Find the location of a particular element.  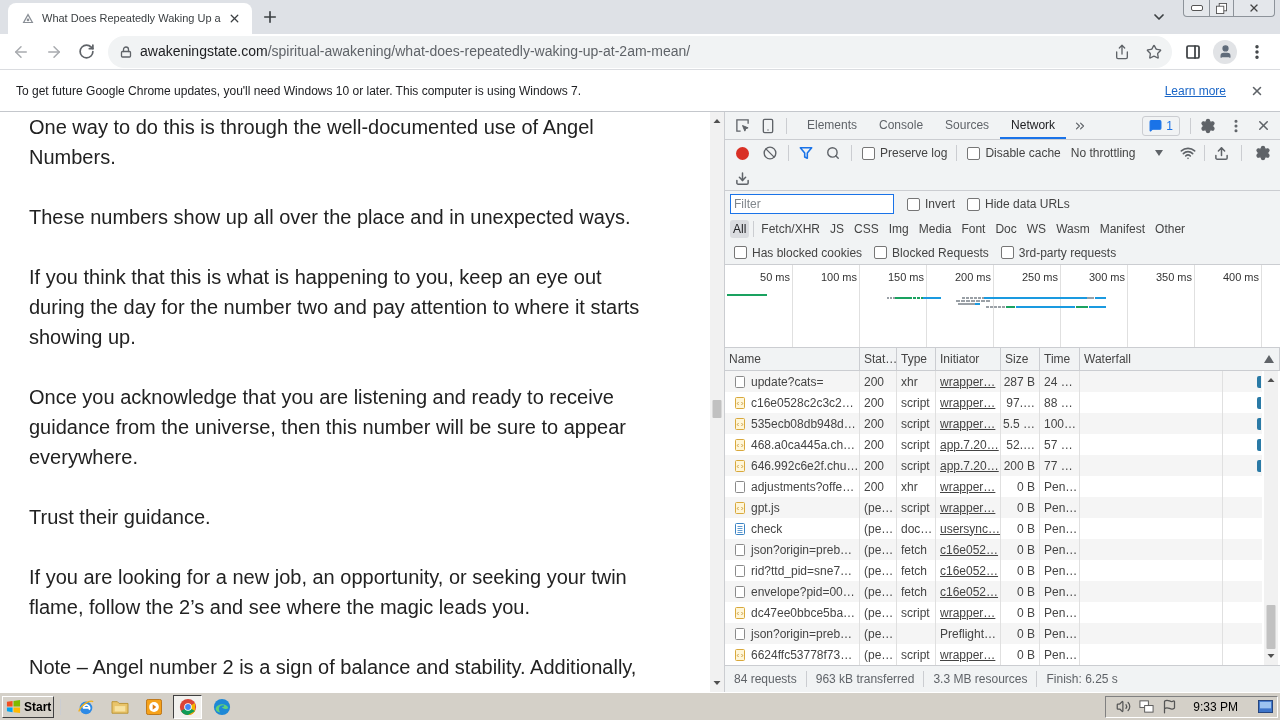

checkbox-label: Blocked Requests is located at coordinates (940, 252).